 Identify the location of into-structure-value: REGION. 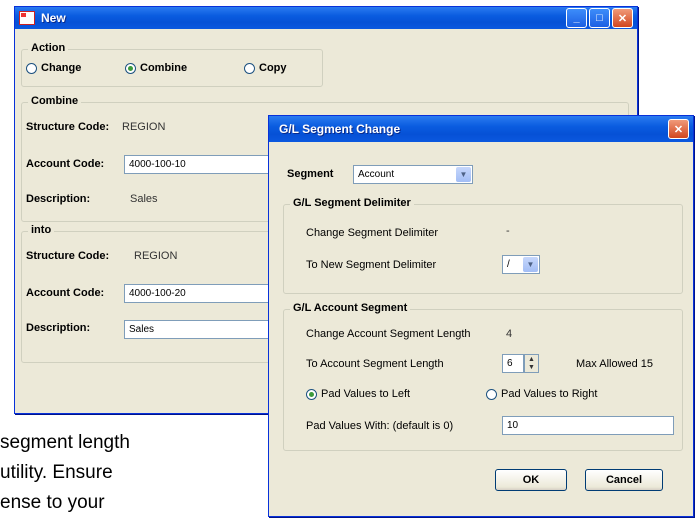
(156, 256).